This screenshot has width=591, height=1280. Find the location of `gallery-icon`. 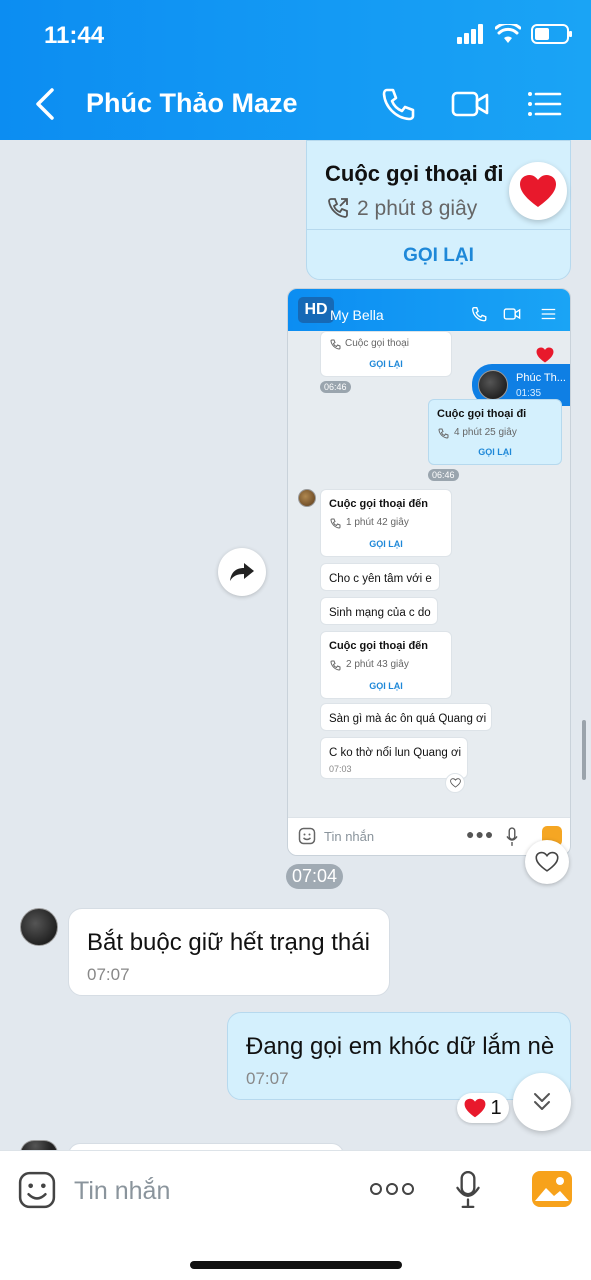

gallery-icon is located at coordinates (552, 1189).